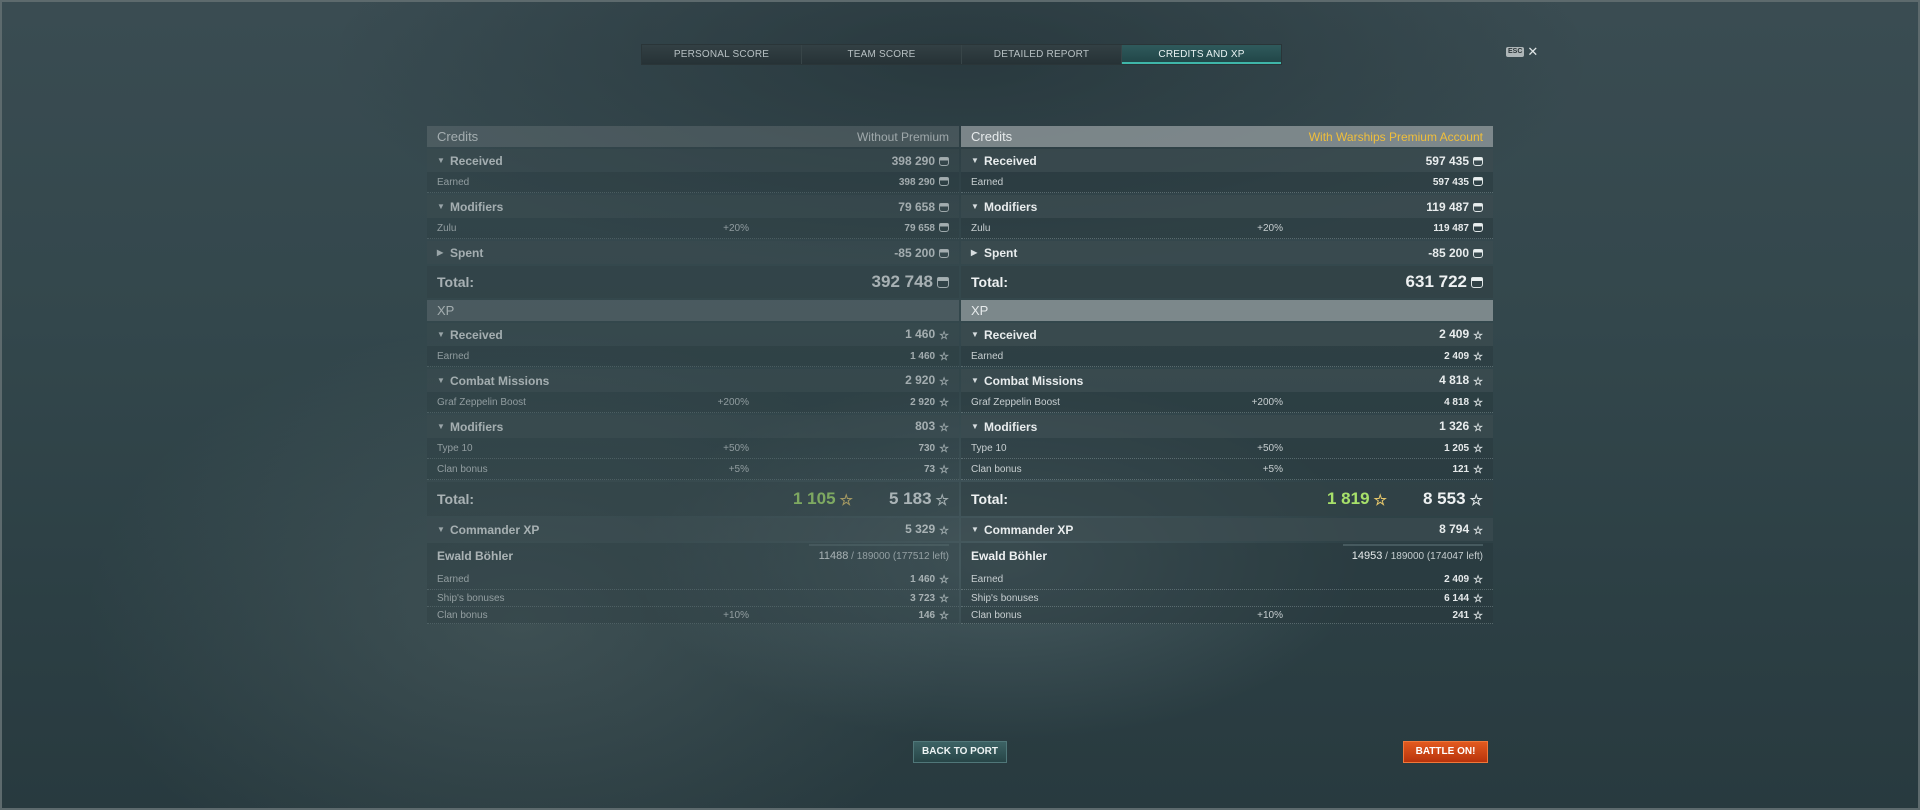 The image size is (1920, 810). I want to click on value-text: 73, so click(930, 469).